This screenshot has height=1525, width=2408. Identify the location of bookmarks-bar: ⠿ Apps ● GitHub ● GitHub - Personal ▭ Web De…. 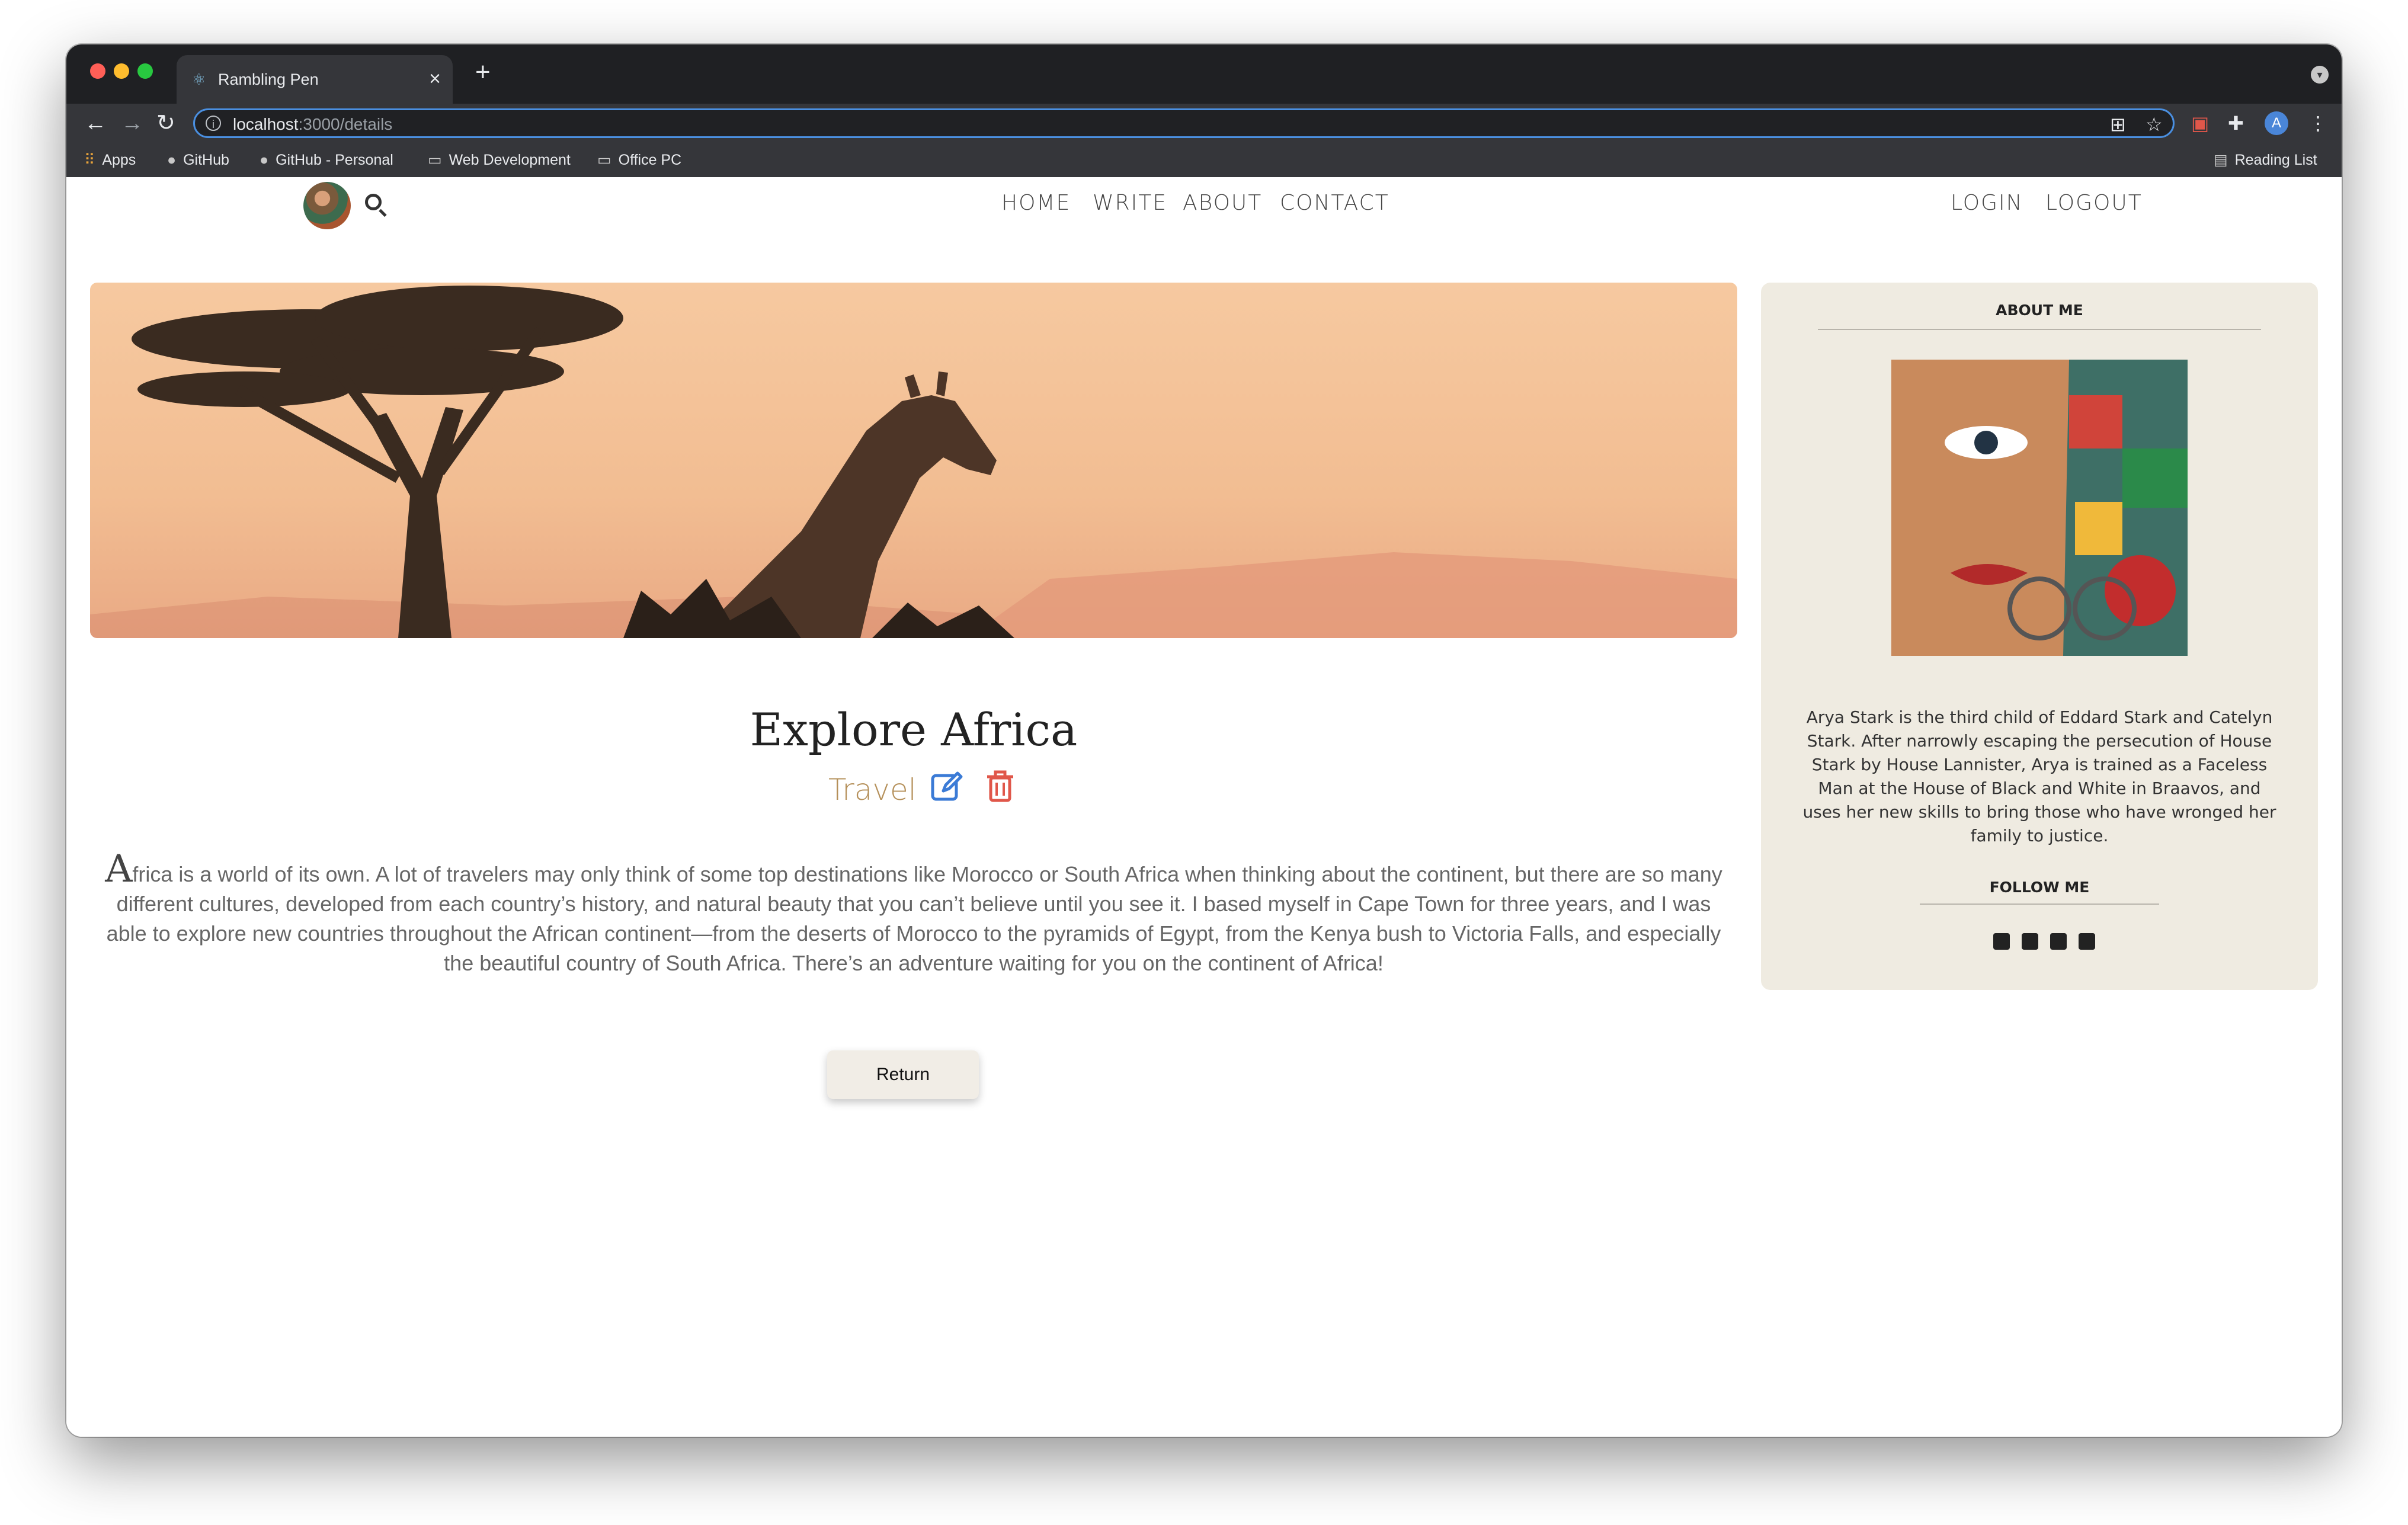
(1204, 160).